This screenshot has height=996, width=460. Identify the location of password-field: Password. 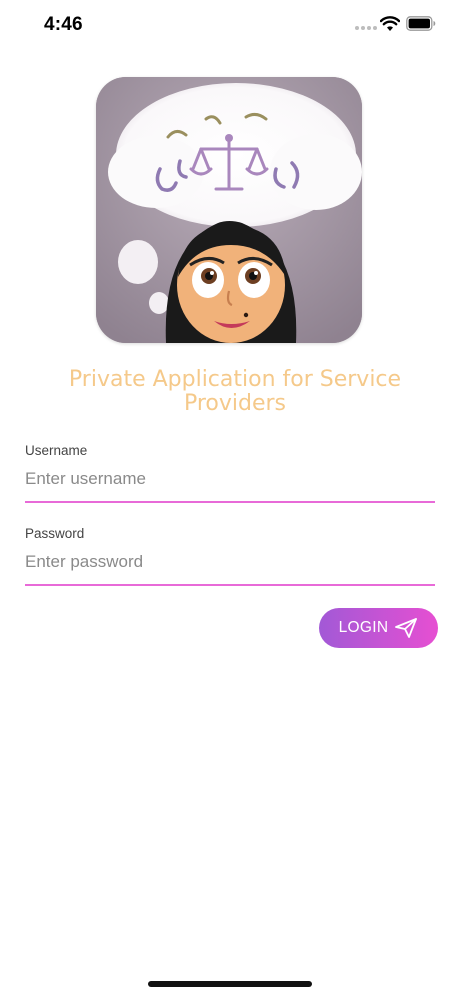
(230, 556).